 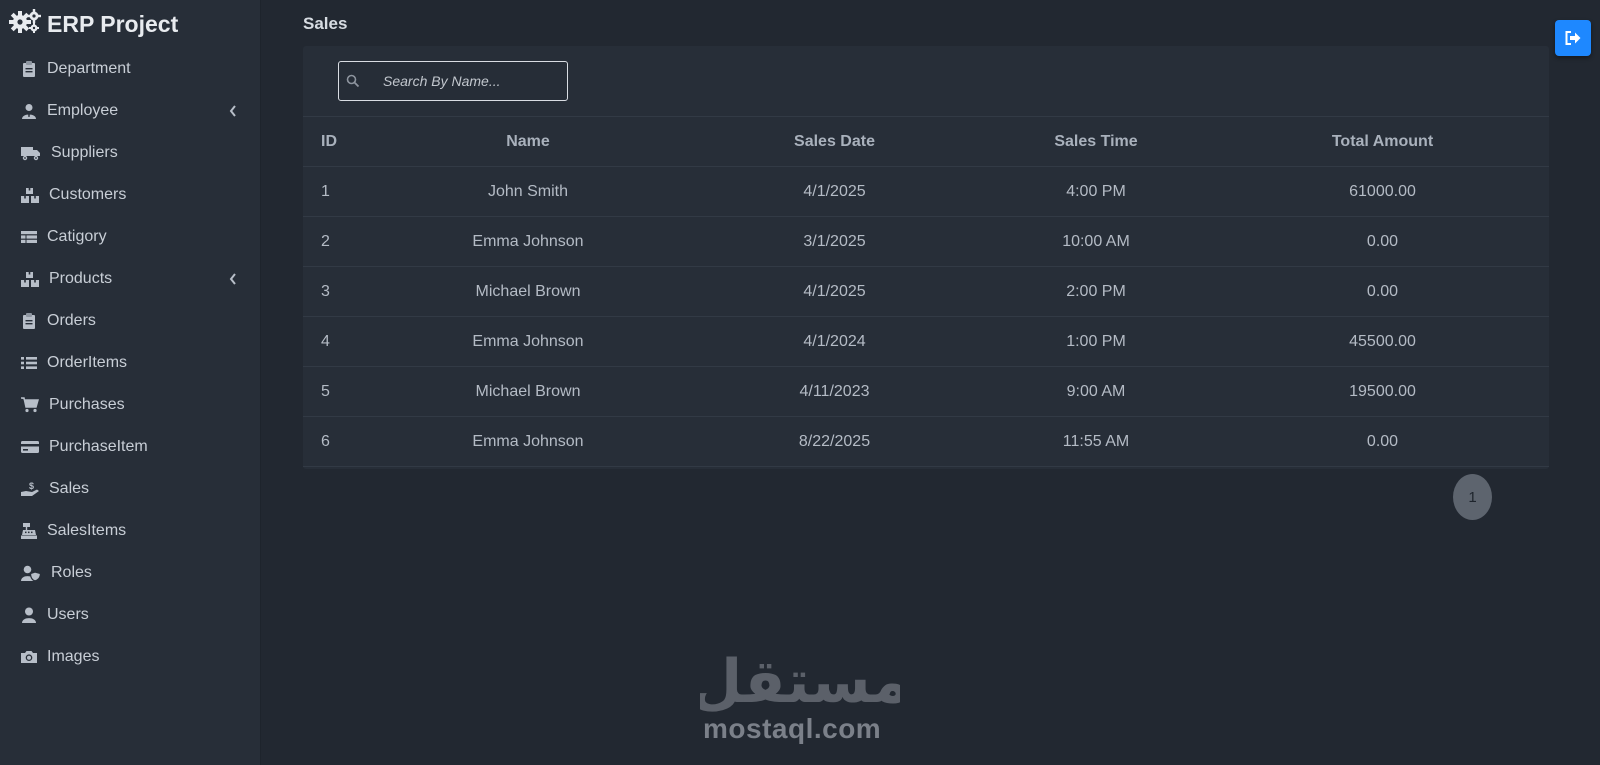 What do you see at coordinates (1382, 141) in the screenshot?
I see `column-header-total-amount: Total Amount` at bounding box center [1382, 141].